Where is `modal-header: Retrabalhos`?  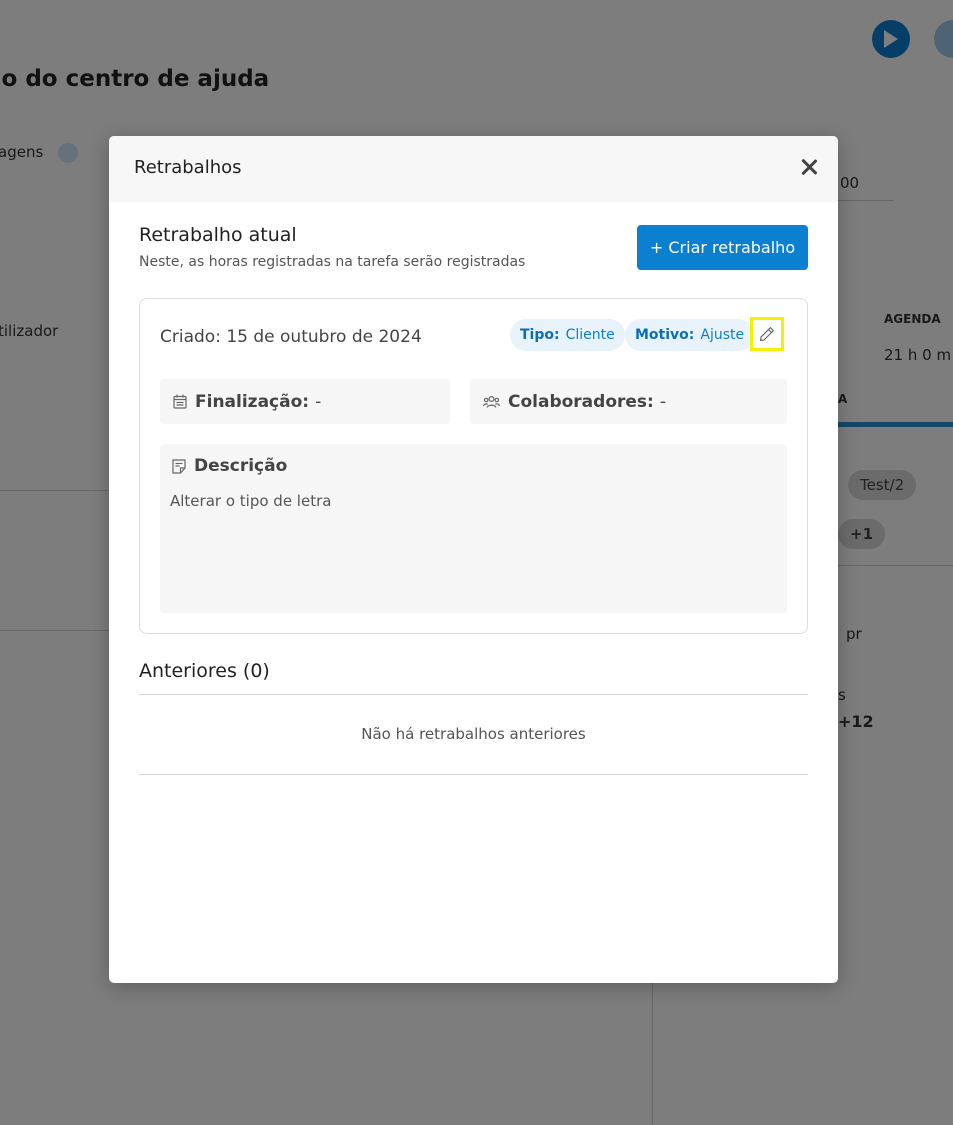 modal-header: Retrabalhos is located at coordinates (473, 169).